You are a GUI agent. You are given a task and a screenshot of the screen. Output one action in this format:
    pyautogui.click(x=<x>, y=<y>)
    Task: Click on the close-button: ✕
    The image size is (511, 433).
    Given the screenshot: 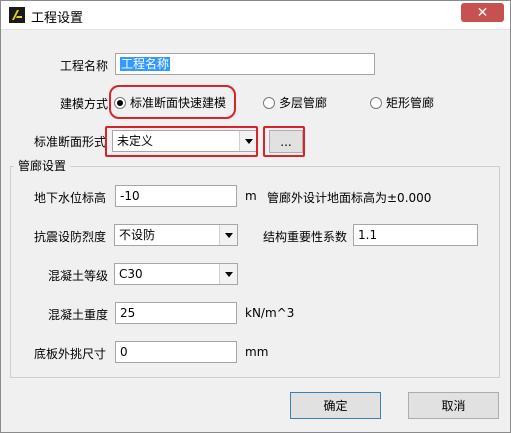 What is the action you would take?
    pyautogui.click(x=482, y=12)
    